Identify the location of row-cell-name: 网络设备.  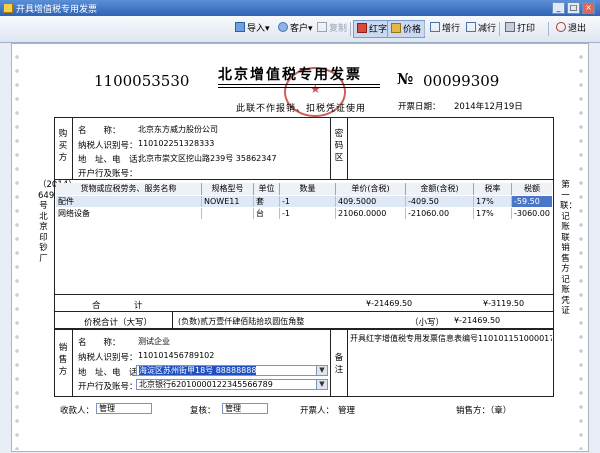
(129, 213).